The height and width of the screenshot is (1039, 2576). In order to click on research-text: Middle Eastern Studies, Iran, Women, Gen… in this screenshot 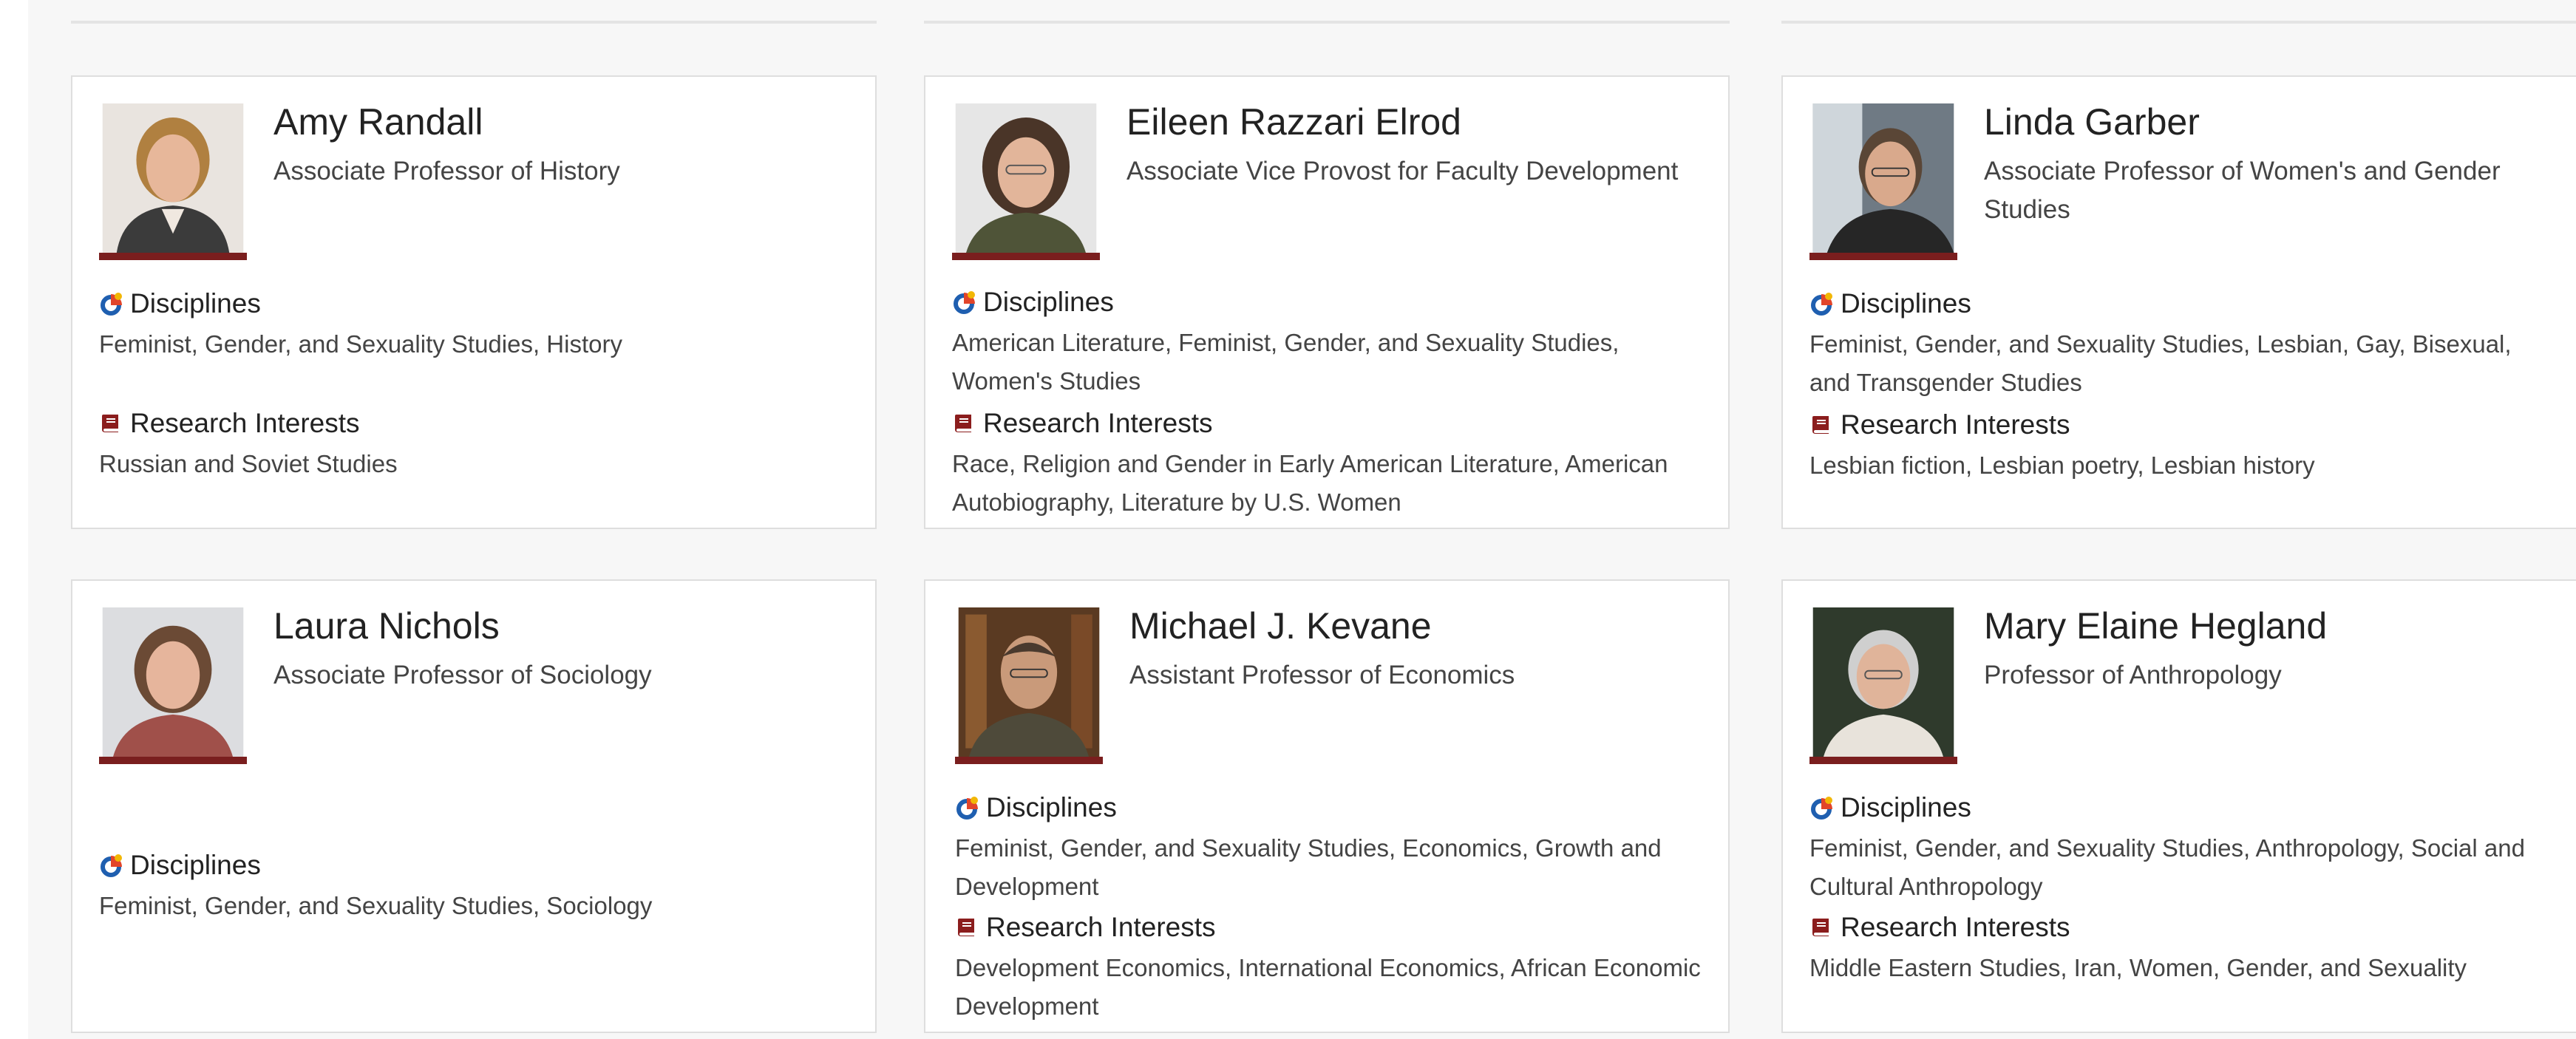, I will do `click(2138, 967)`.